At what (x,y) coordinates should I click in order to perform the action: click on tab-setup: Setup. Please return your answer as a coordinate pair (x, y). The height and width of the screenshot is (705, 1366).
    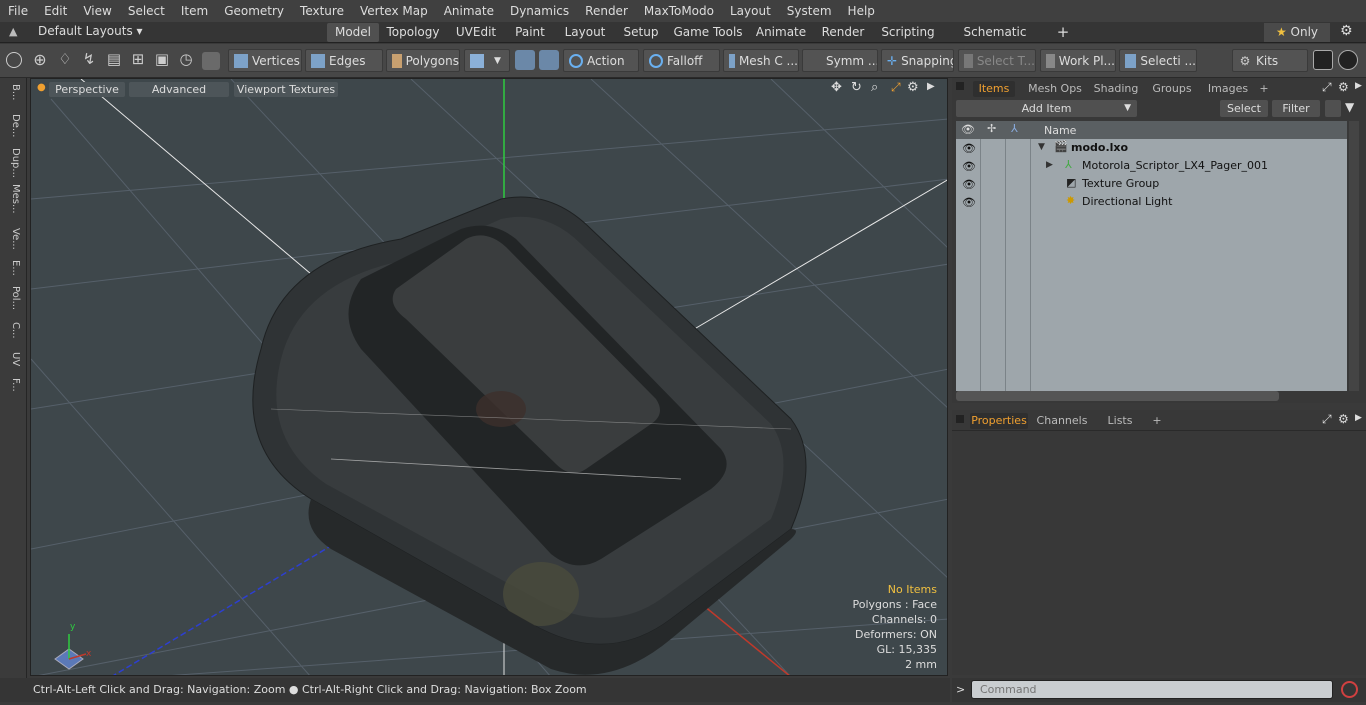
    Looking at the image, I should click on (641, 32).